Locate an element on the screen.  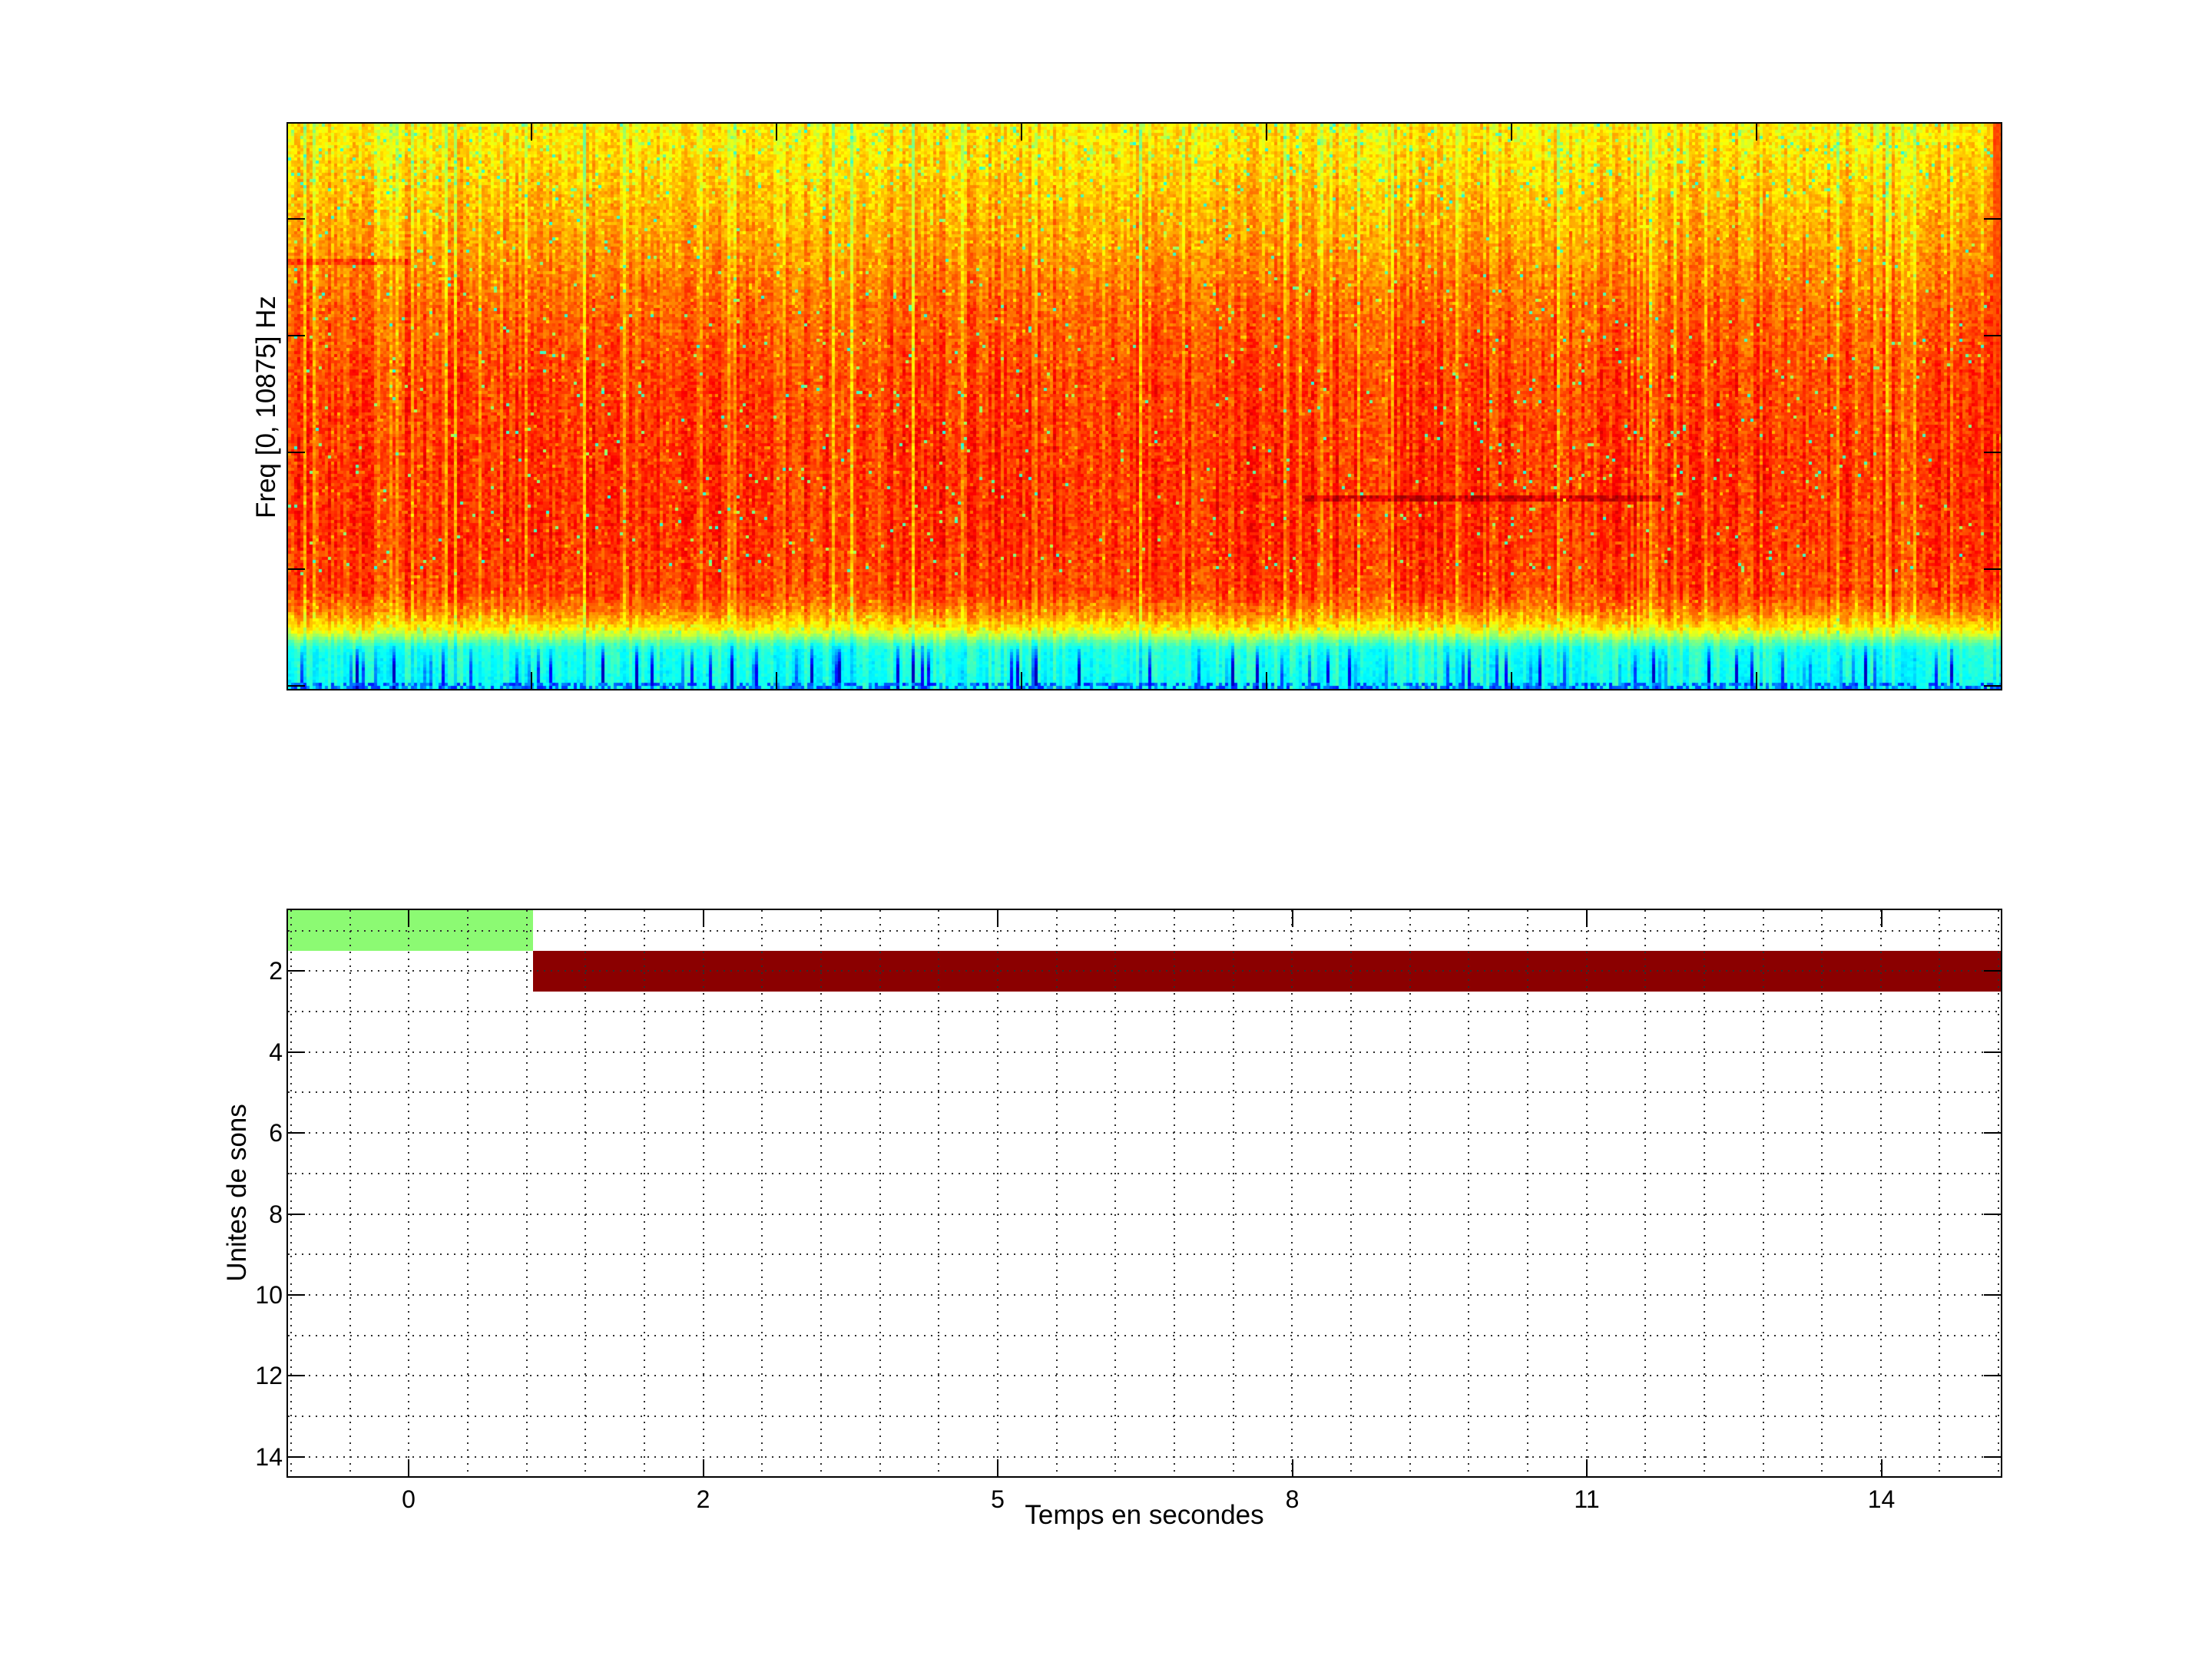
y-tick-label-3: 8 is located at coordinates (276, 1214).